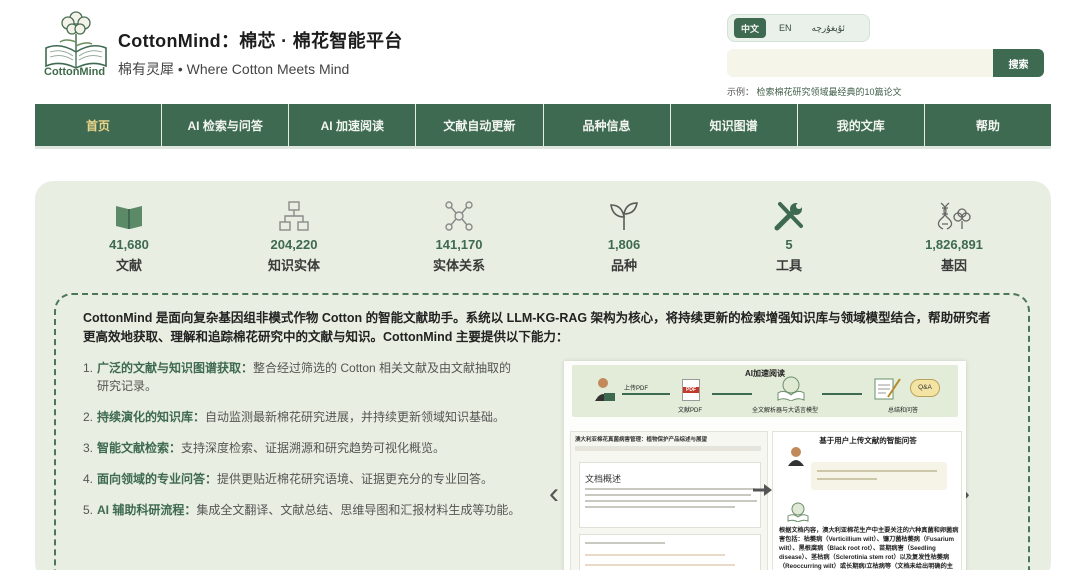  What do you see at coordinates (887, 389) in the screenshot?
I see `notes-icon` at bounding box center [887, 389].